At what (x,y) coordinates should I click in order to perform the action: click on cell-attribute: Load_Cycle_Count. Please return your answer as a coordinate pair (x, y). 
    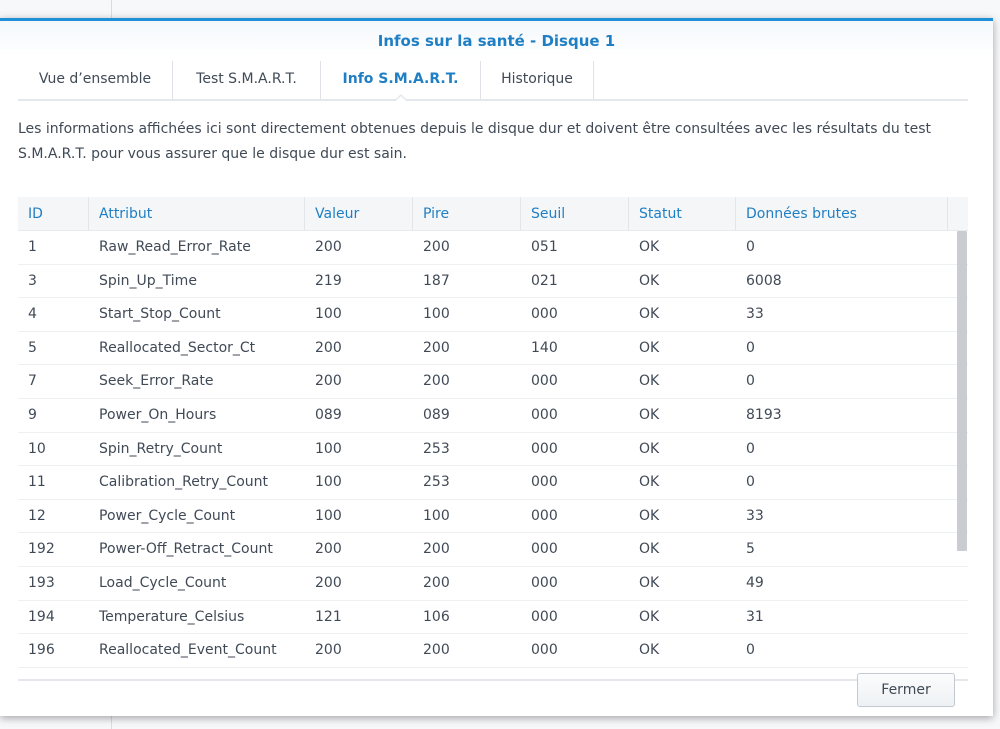
    Looking at the image, I should click on (163, 582).